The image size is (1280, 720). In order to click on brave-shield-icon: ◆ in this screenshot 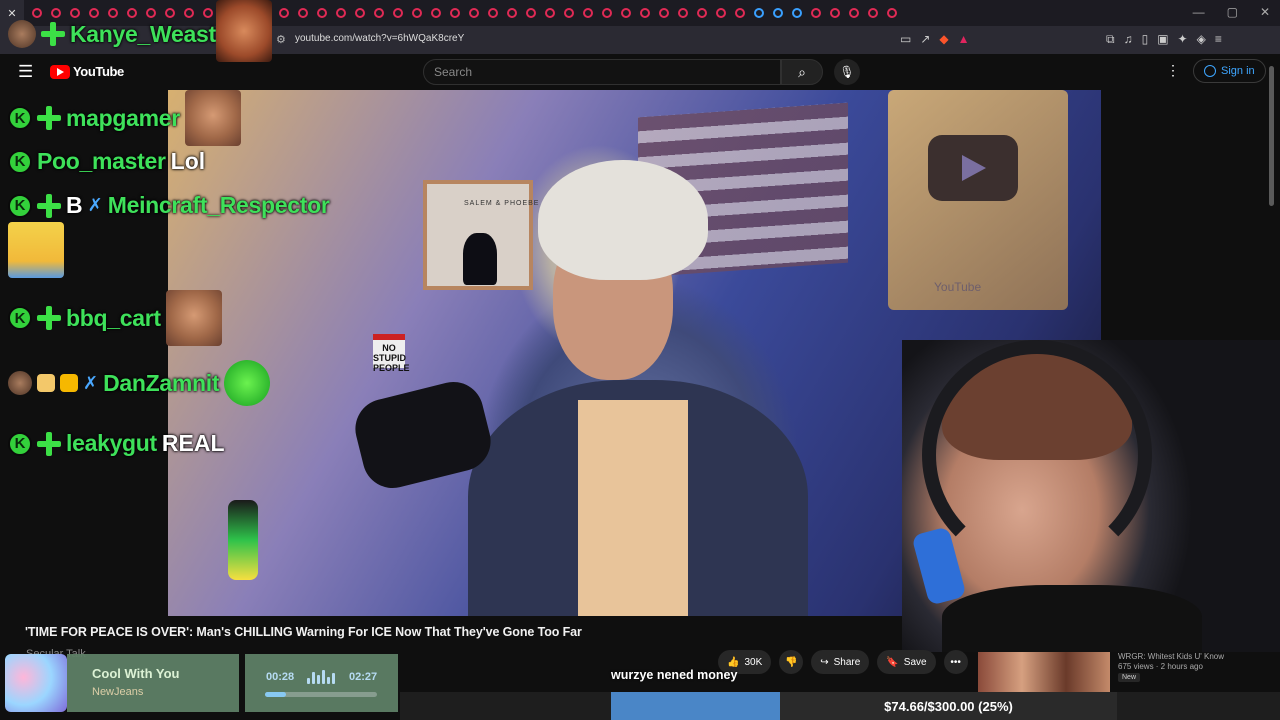, I will do `click(943, 39)`.